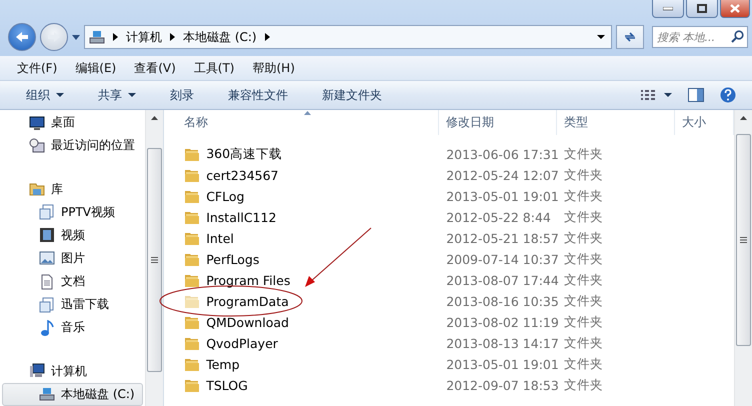  I want to click on scroll-grip-icon, so click(744, 240).